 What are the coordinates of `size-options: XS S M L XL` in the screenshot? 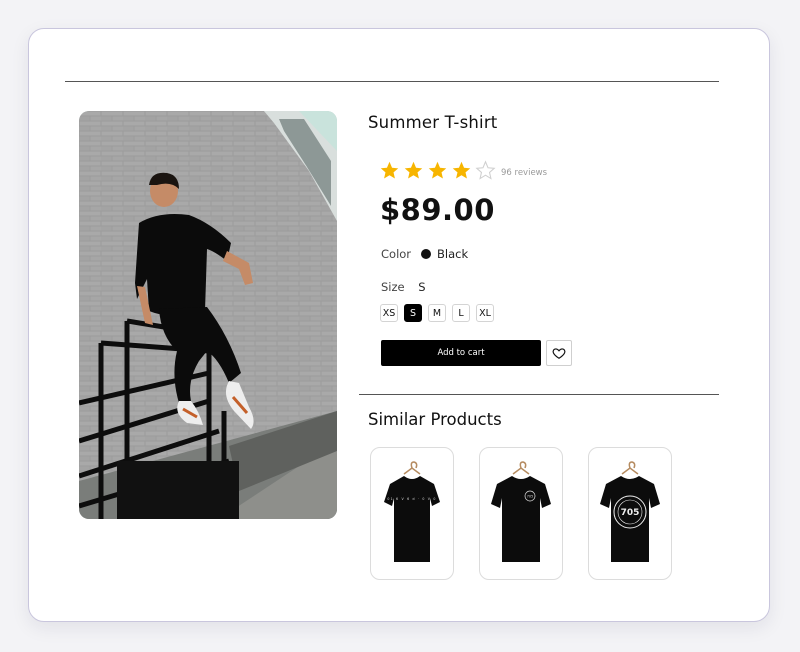 It's located at (437, 313).